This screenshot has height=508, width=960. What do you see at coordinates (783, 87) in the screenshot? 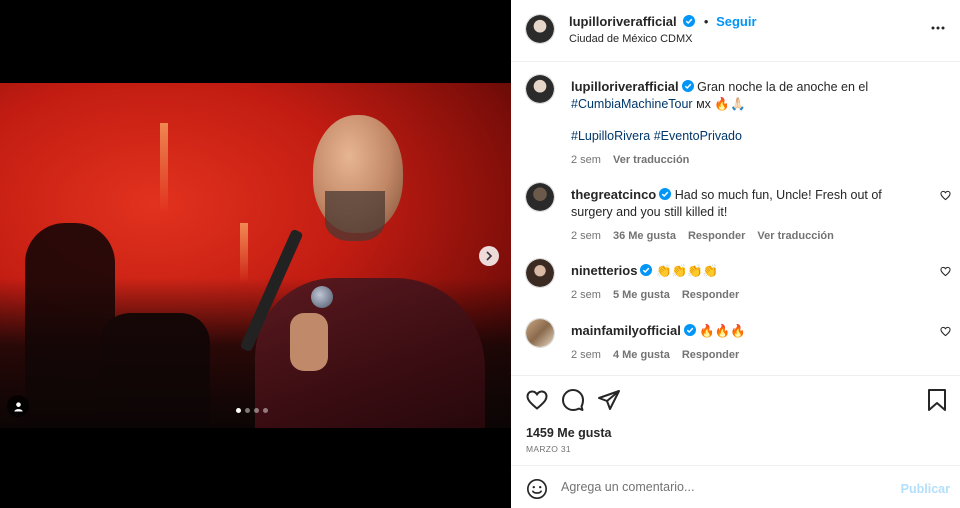
I see `caption-text: Gran noche la de anoche en el` at bounding box center [783, 87].